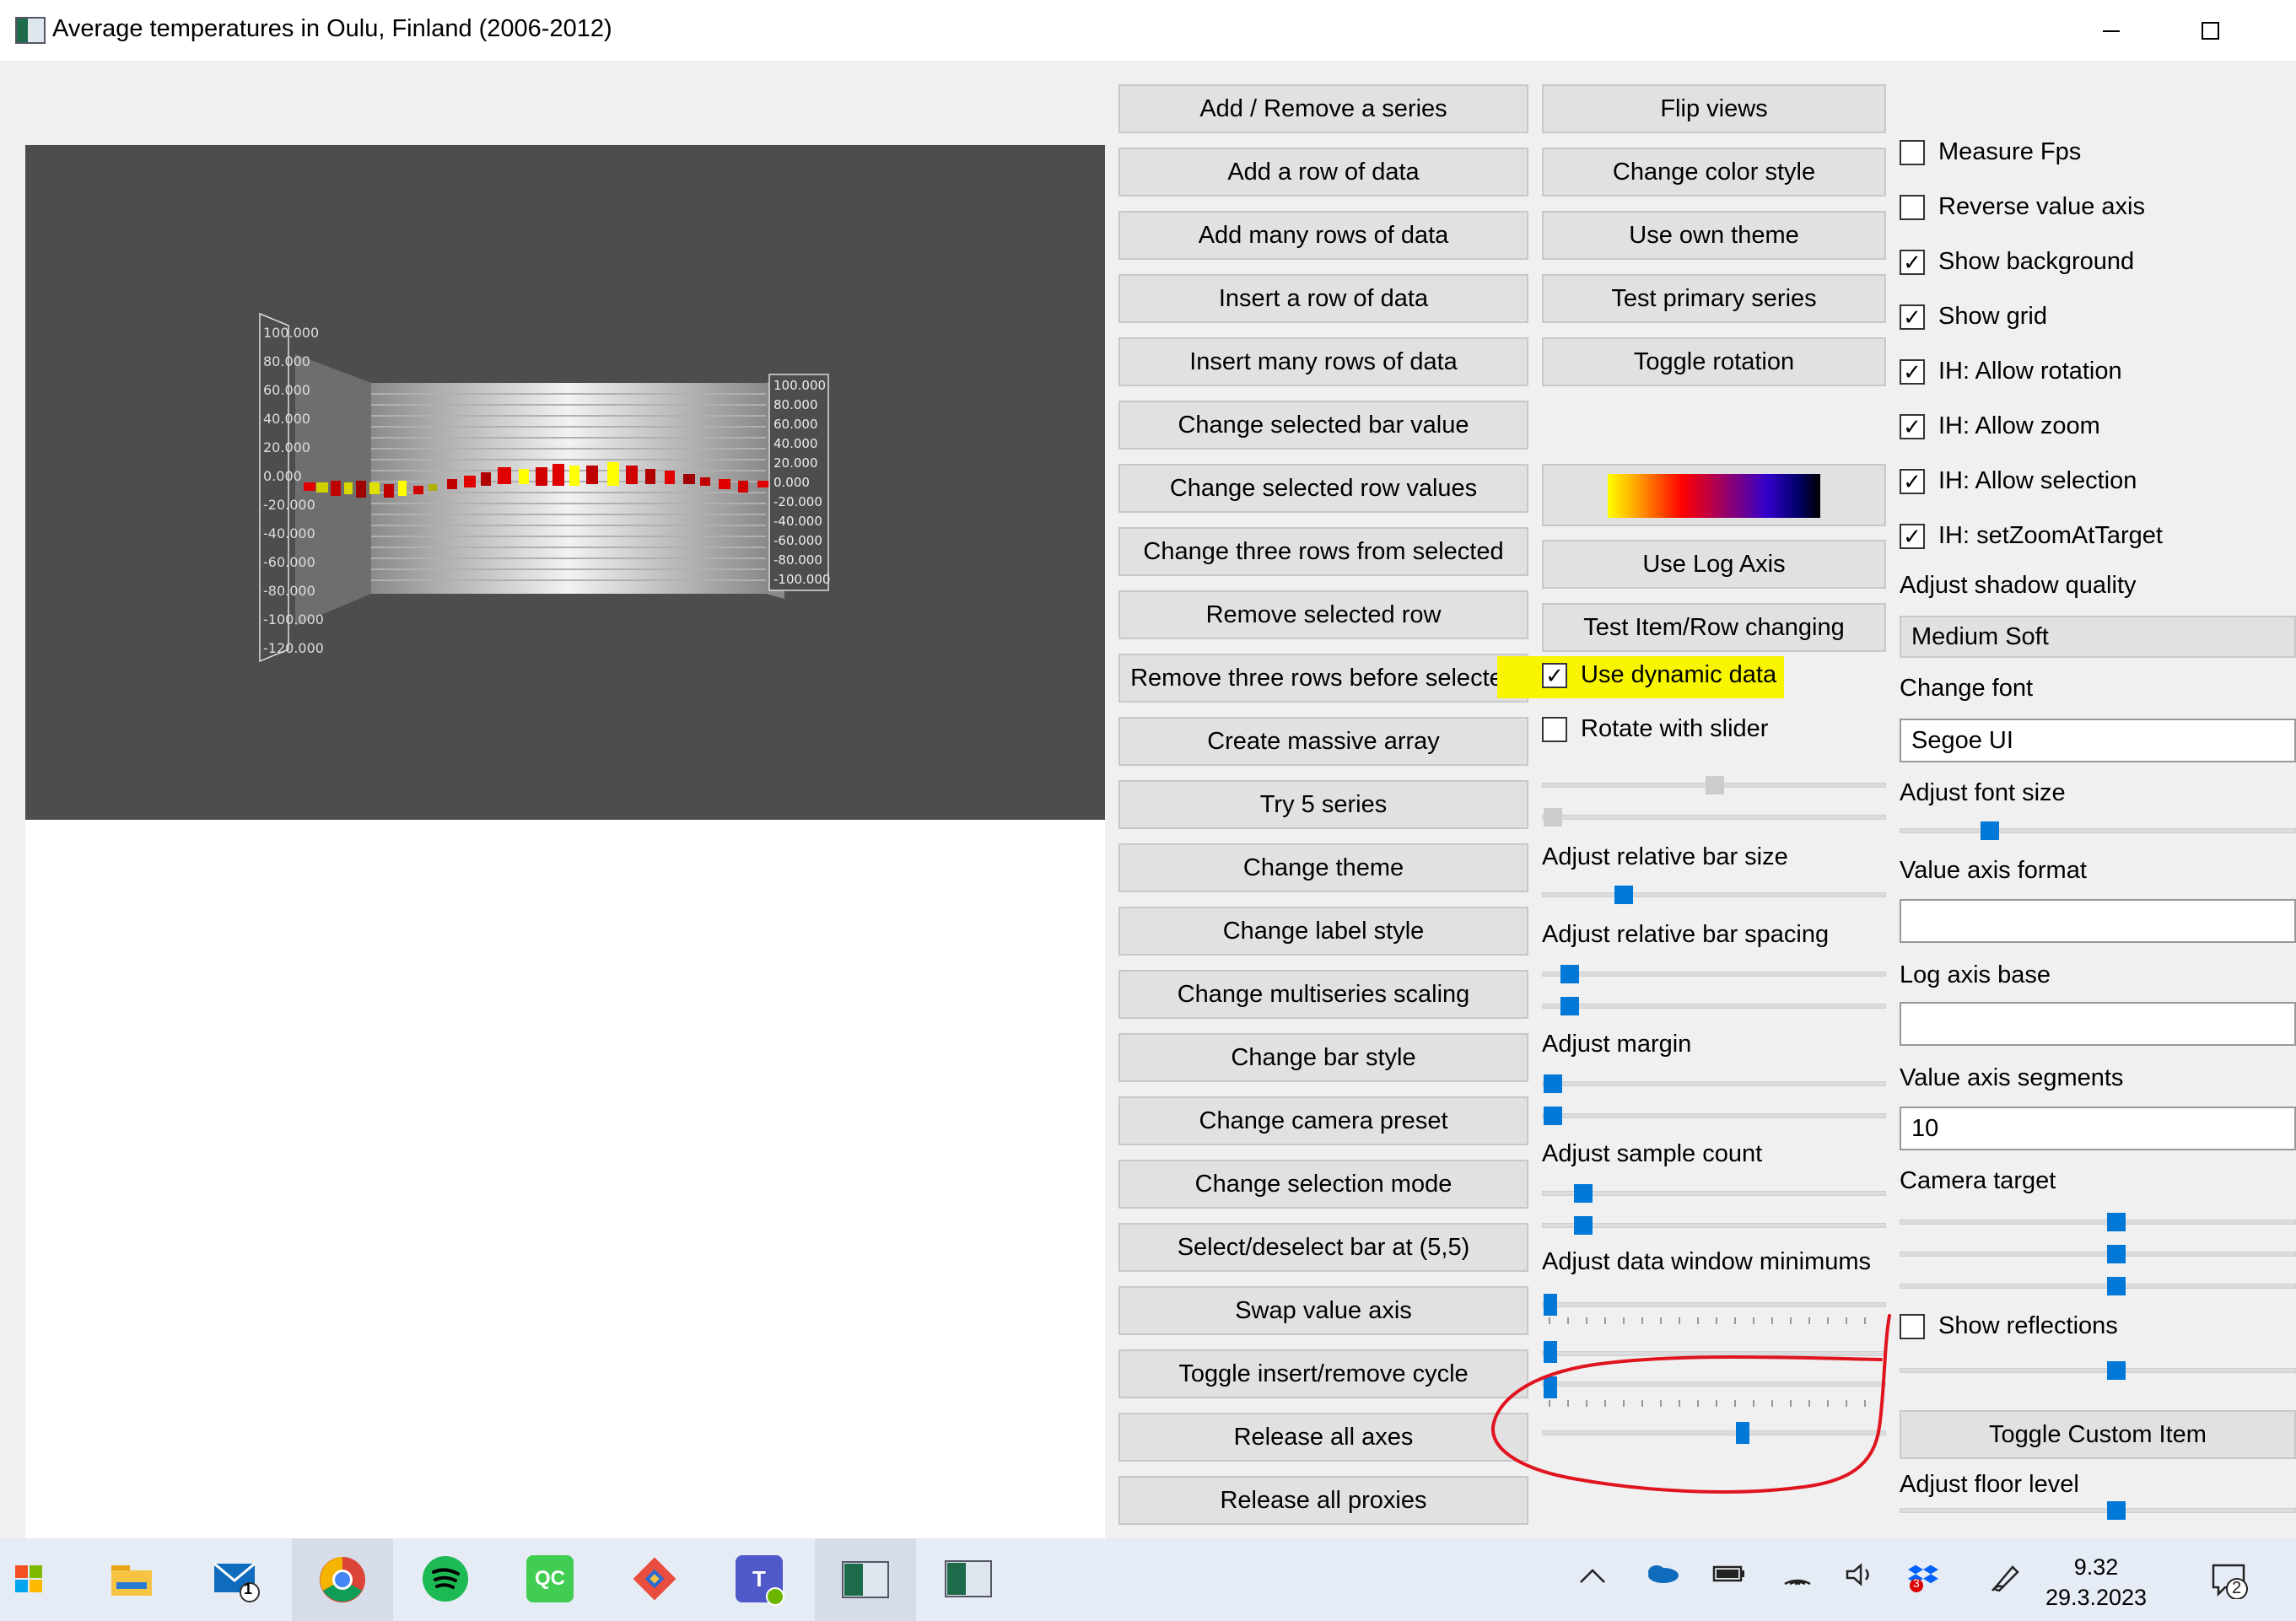  Describe the element at coordinates (968, 1578) in the screenshot. I see `bars-app-button` at that location.